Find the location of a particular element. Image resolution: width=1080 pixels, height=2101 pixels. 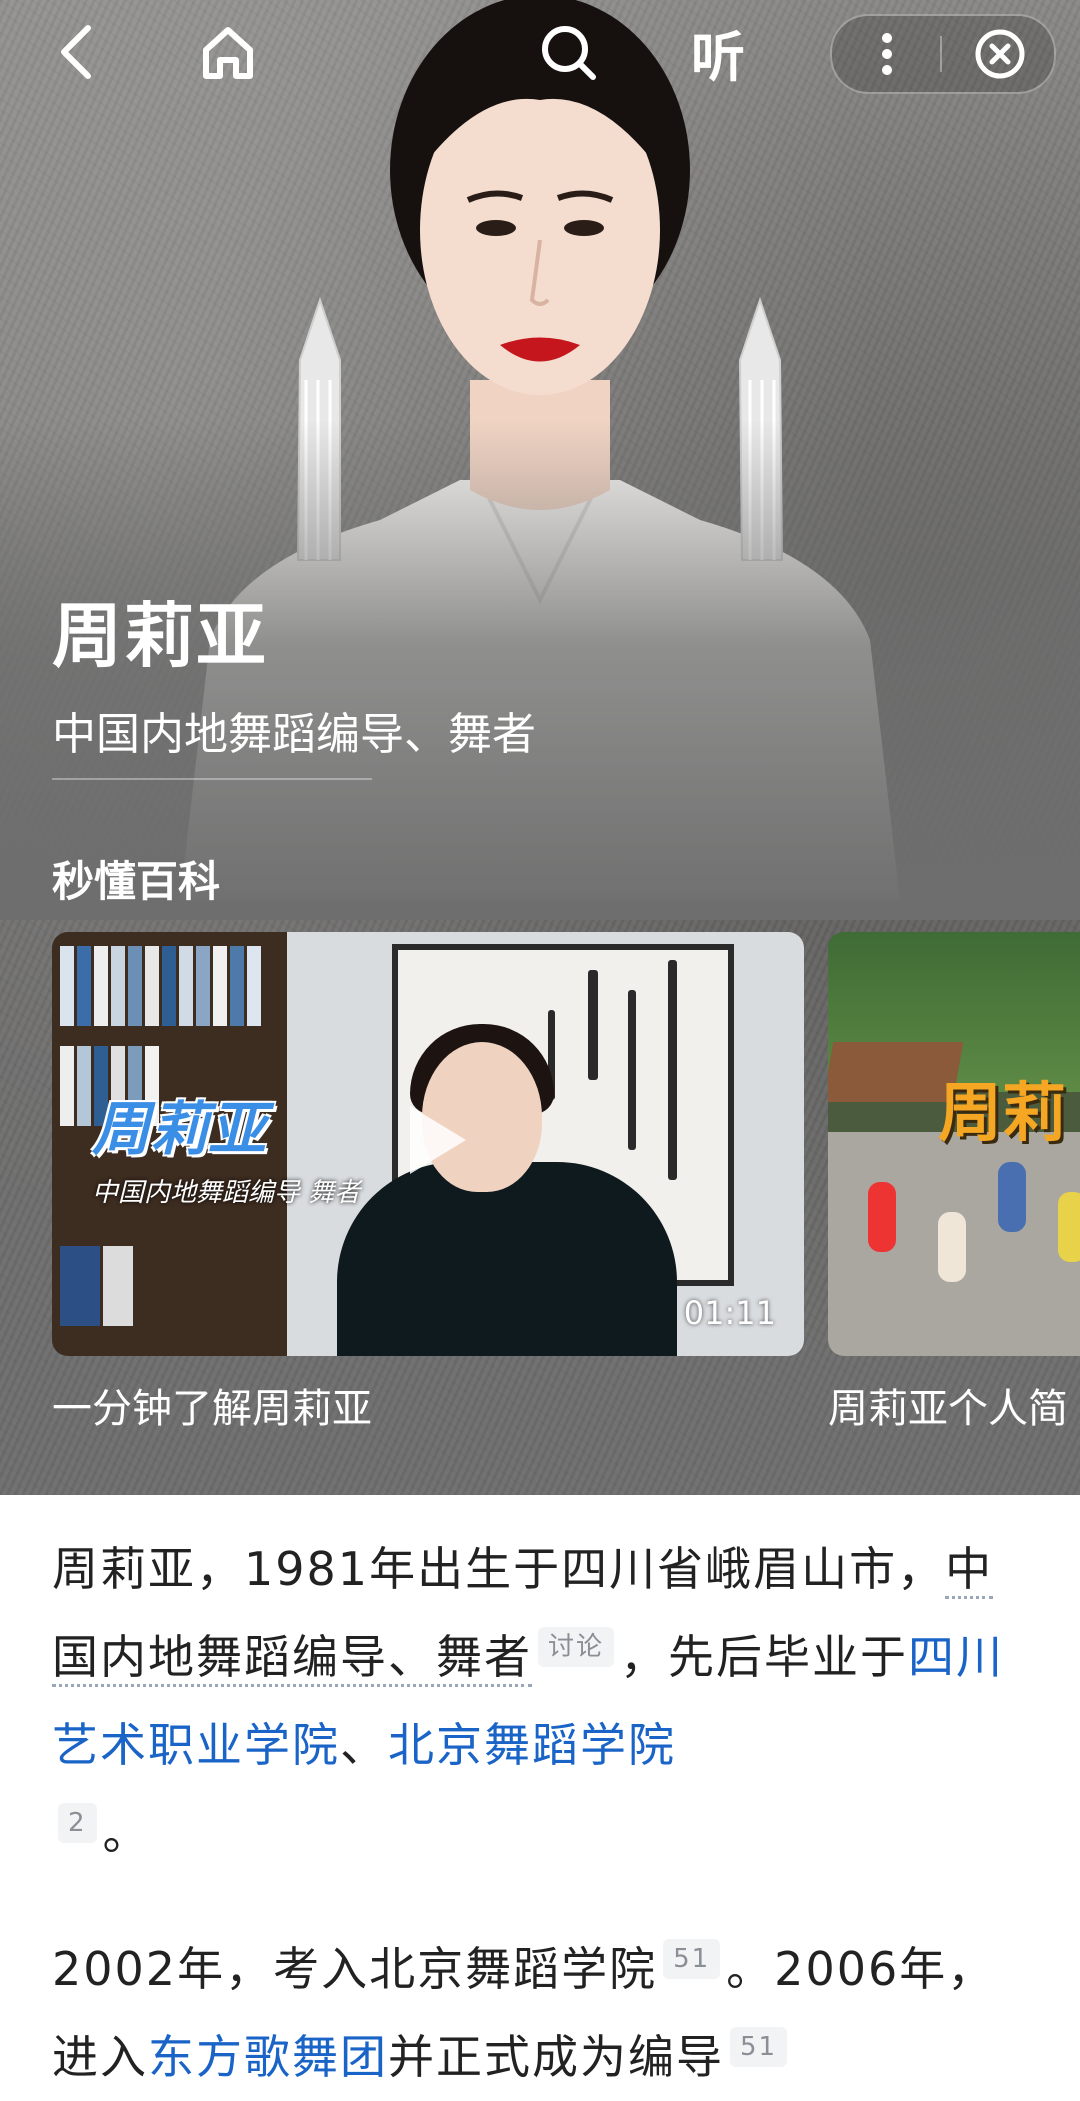

search-icon is located at coordinates (569, 53).